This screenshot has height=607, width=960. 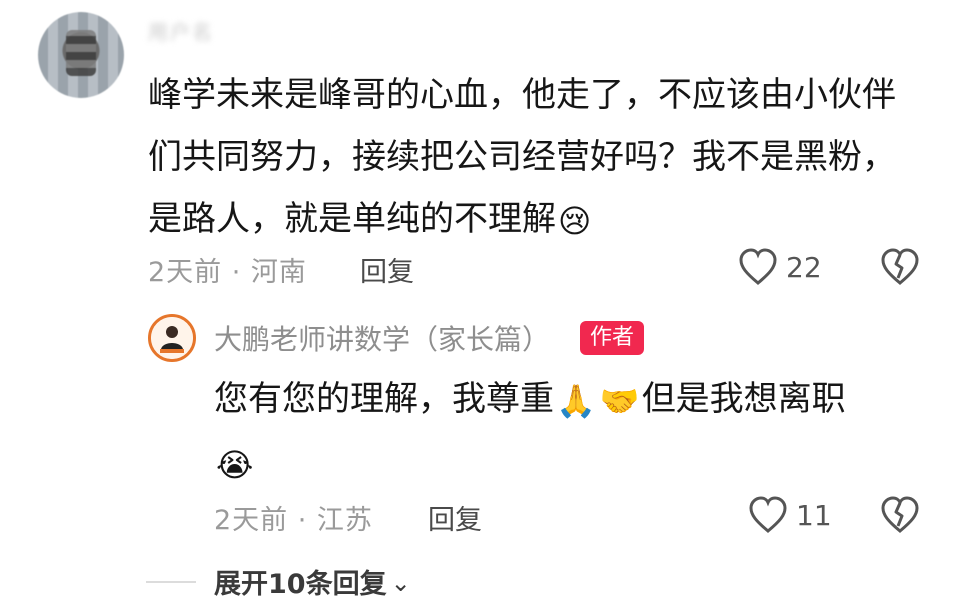 I want to click on reply-like-heart-icon, so click(x=768, y=515).